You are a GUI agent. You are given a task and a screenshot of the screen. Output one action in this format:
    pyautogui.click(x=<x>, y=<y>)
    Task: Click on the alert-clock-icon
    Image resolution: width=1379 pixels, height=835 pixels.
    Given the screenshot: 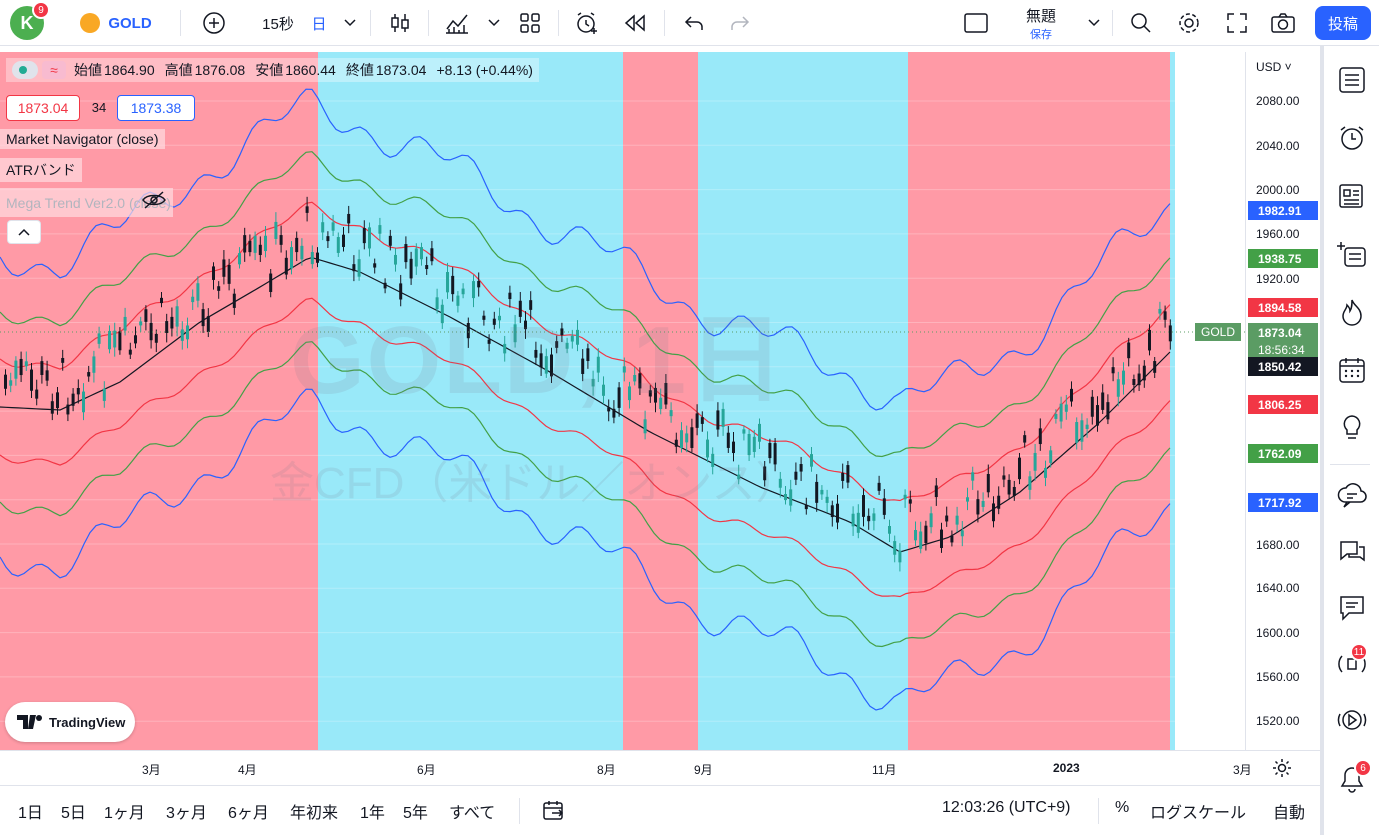 What is the action you would take?
    pyautogui.click(x=587, y=23)
    